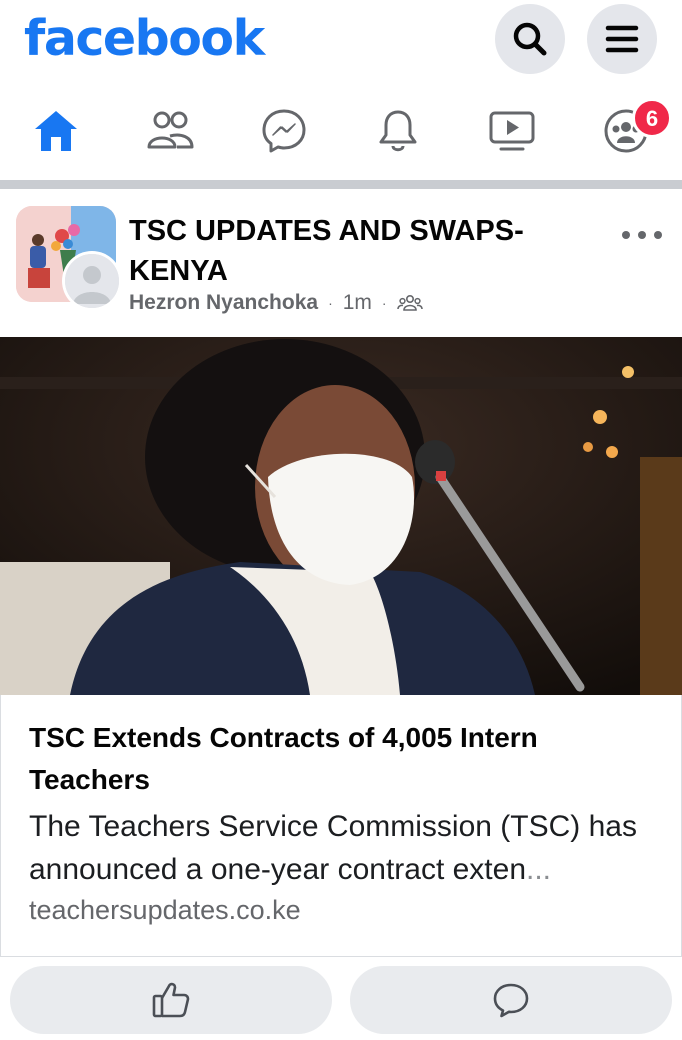  I want to click on like-thumbs-up-icon, so click(171, 1000).